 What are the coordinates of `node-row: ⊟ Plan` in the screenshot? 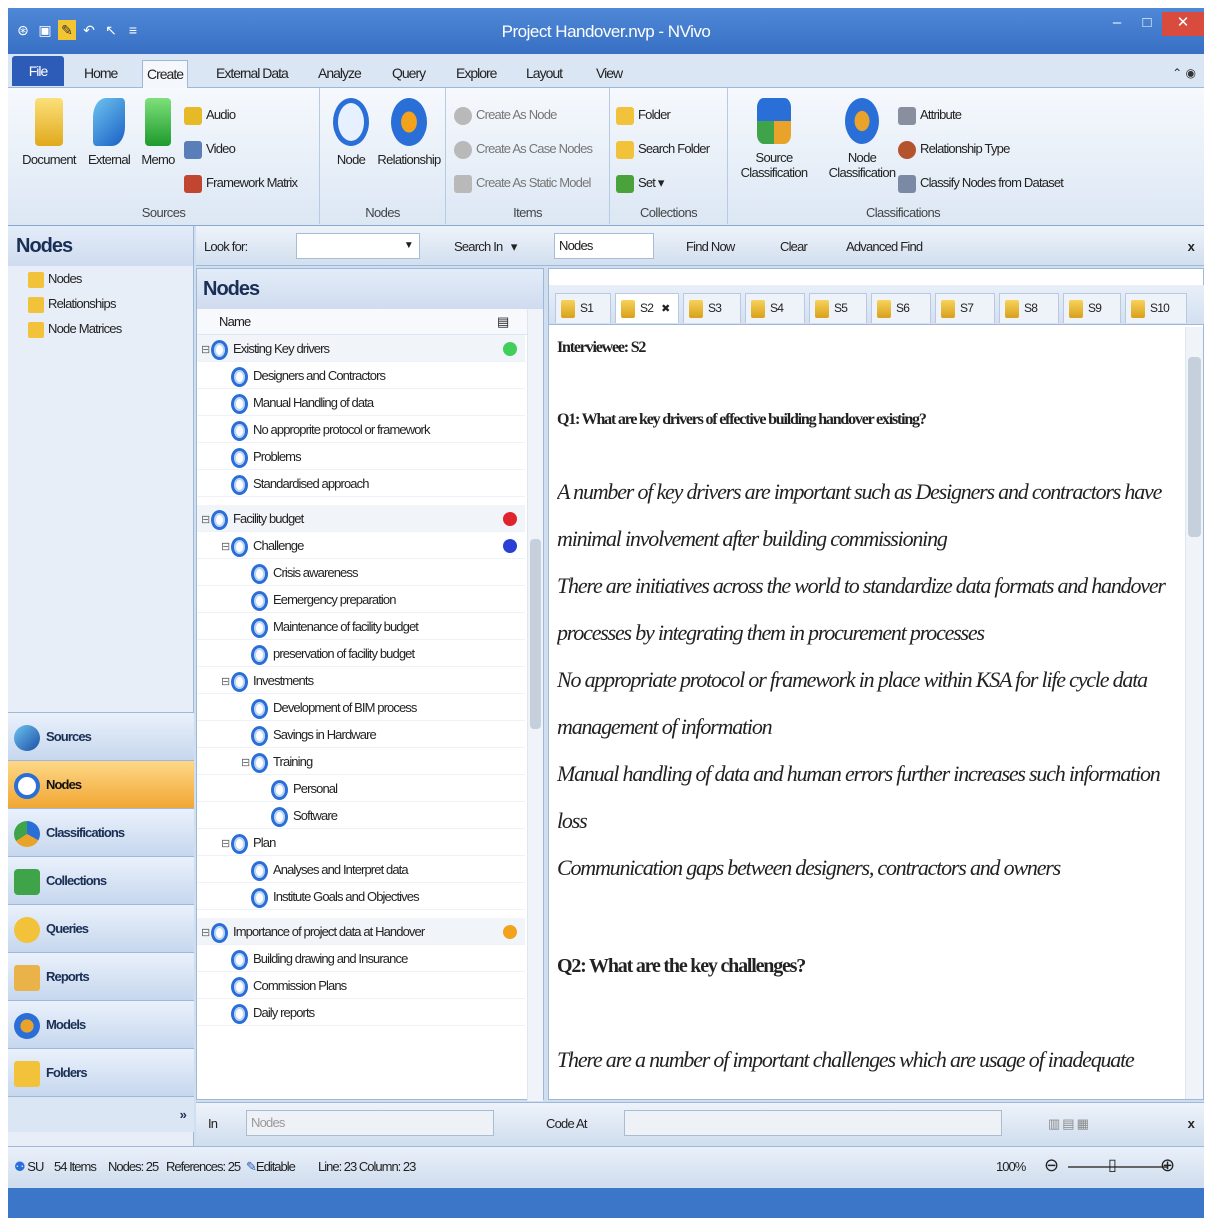 It's located at (361, 842).